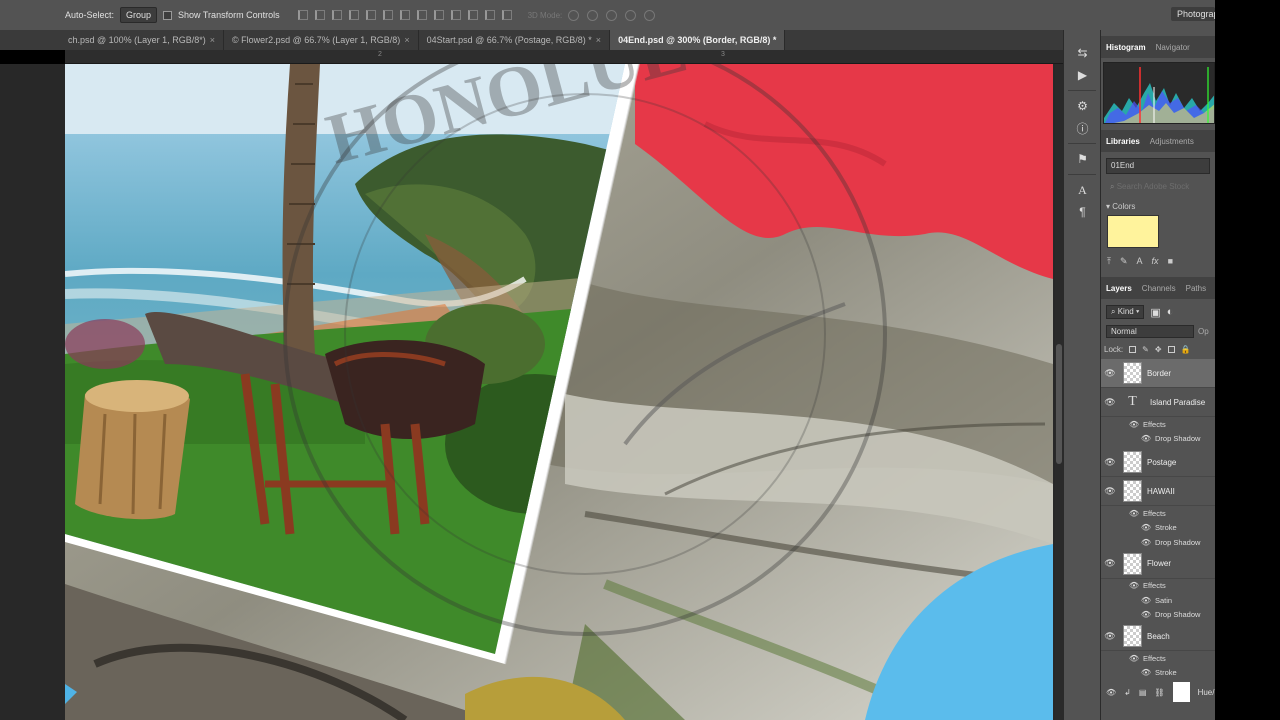 This screenshot has height=720, width=1280. I want to click on library-search-input: ⌕ Search Adobe Stock, so click(1158, 187).